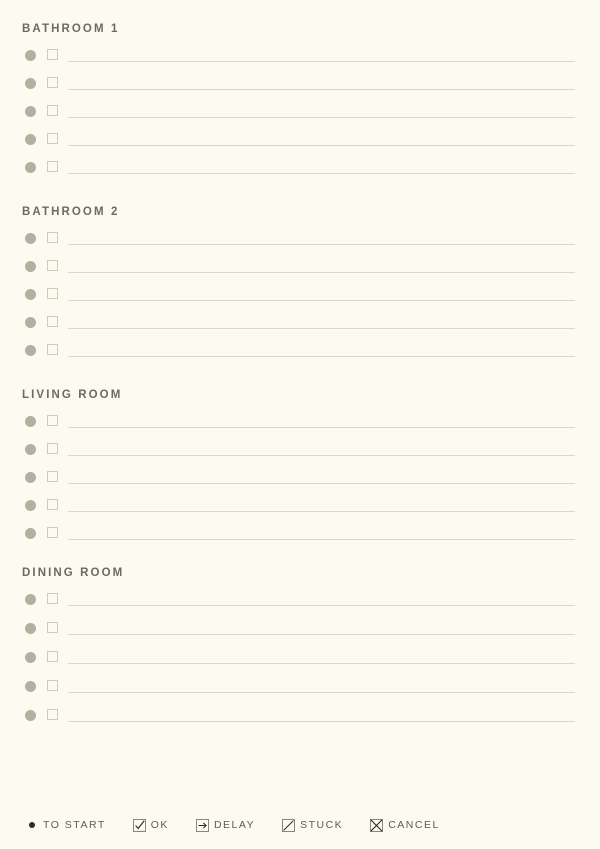 This screenshot has width=600, height=849. I want to click on section-title: BATHROOM 1, so click(71, 29).